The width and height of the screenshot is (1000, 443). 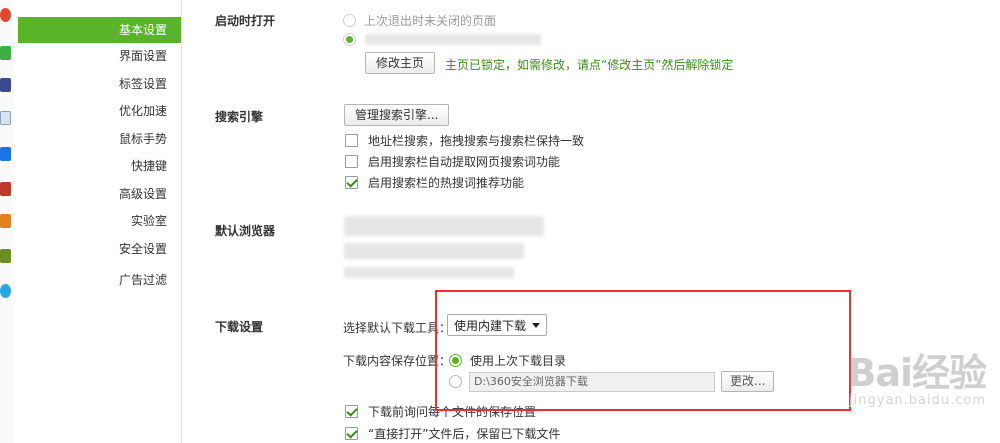 What do you see at coordinates (143, 84) in the screenshot?
I see `sidebar-item-tabs: 标签设置` at bounding box center [143, 84].